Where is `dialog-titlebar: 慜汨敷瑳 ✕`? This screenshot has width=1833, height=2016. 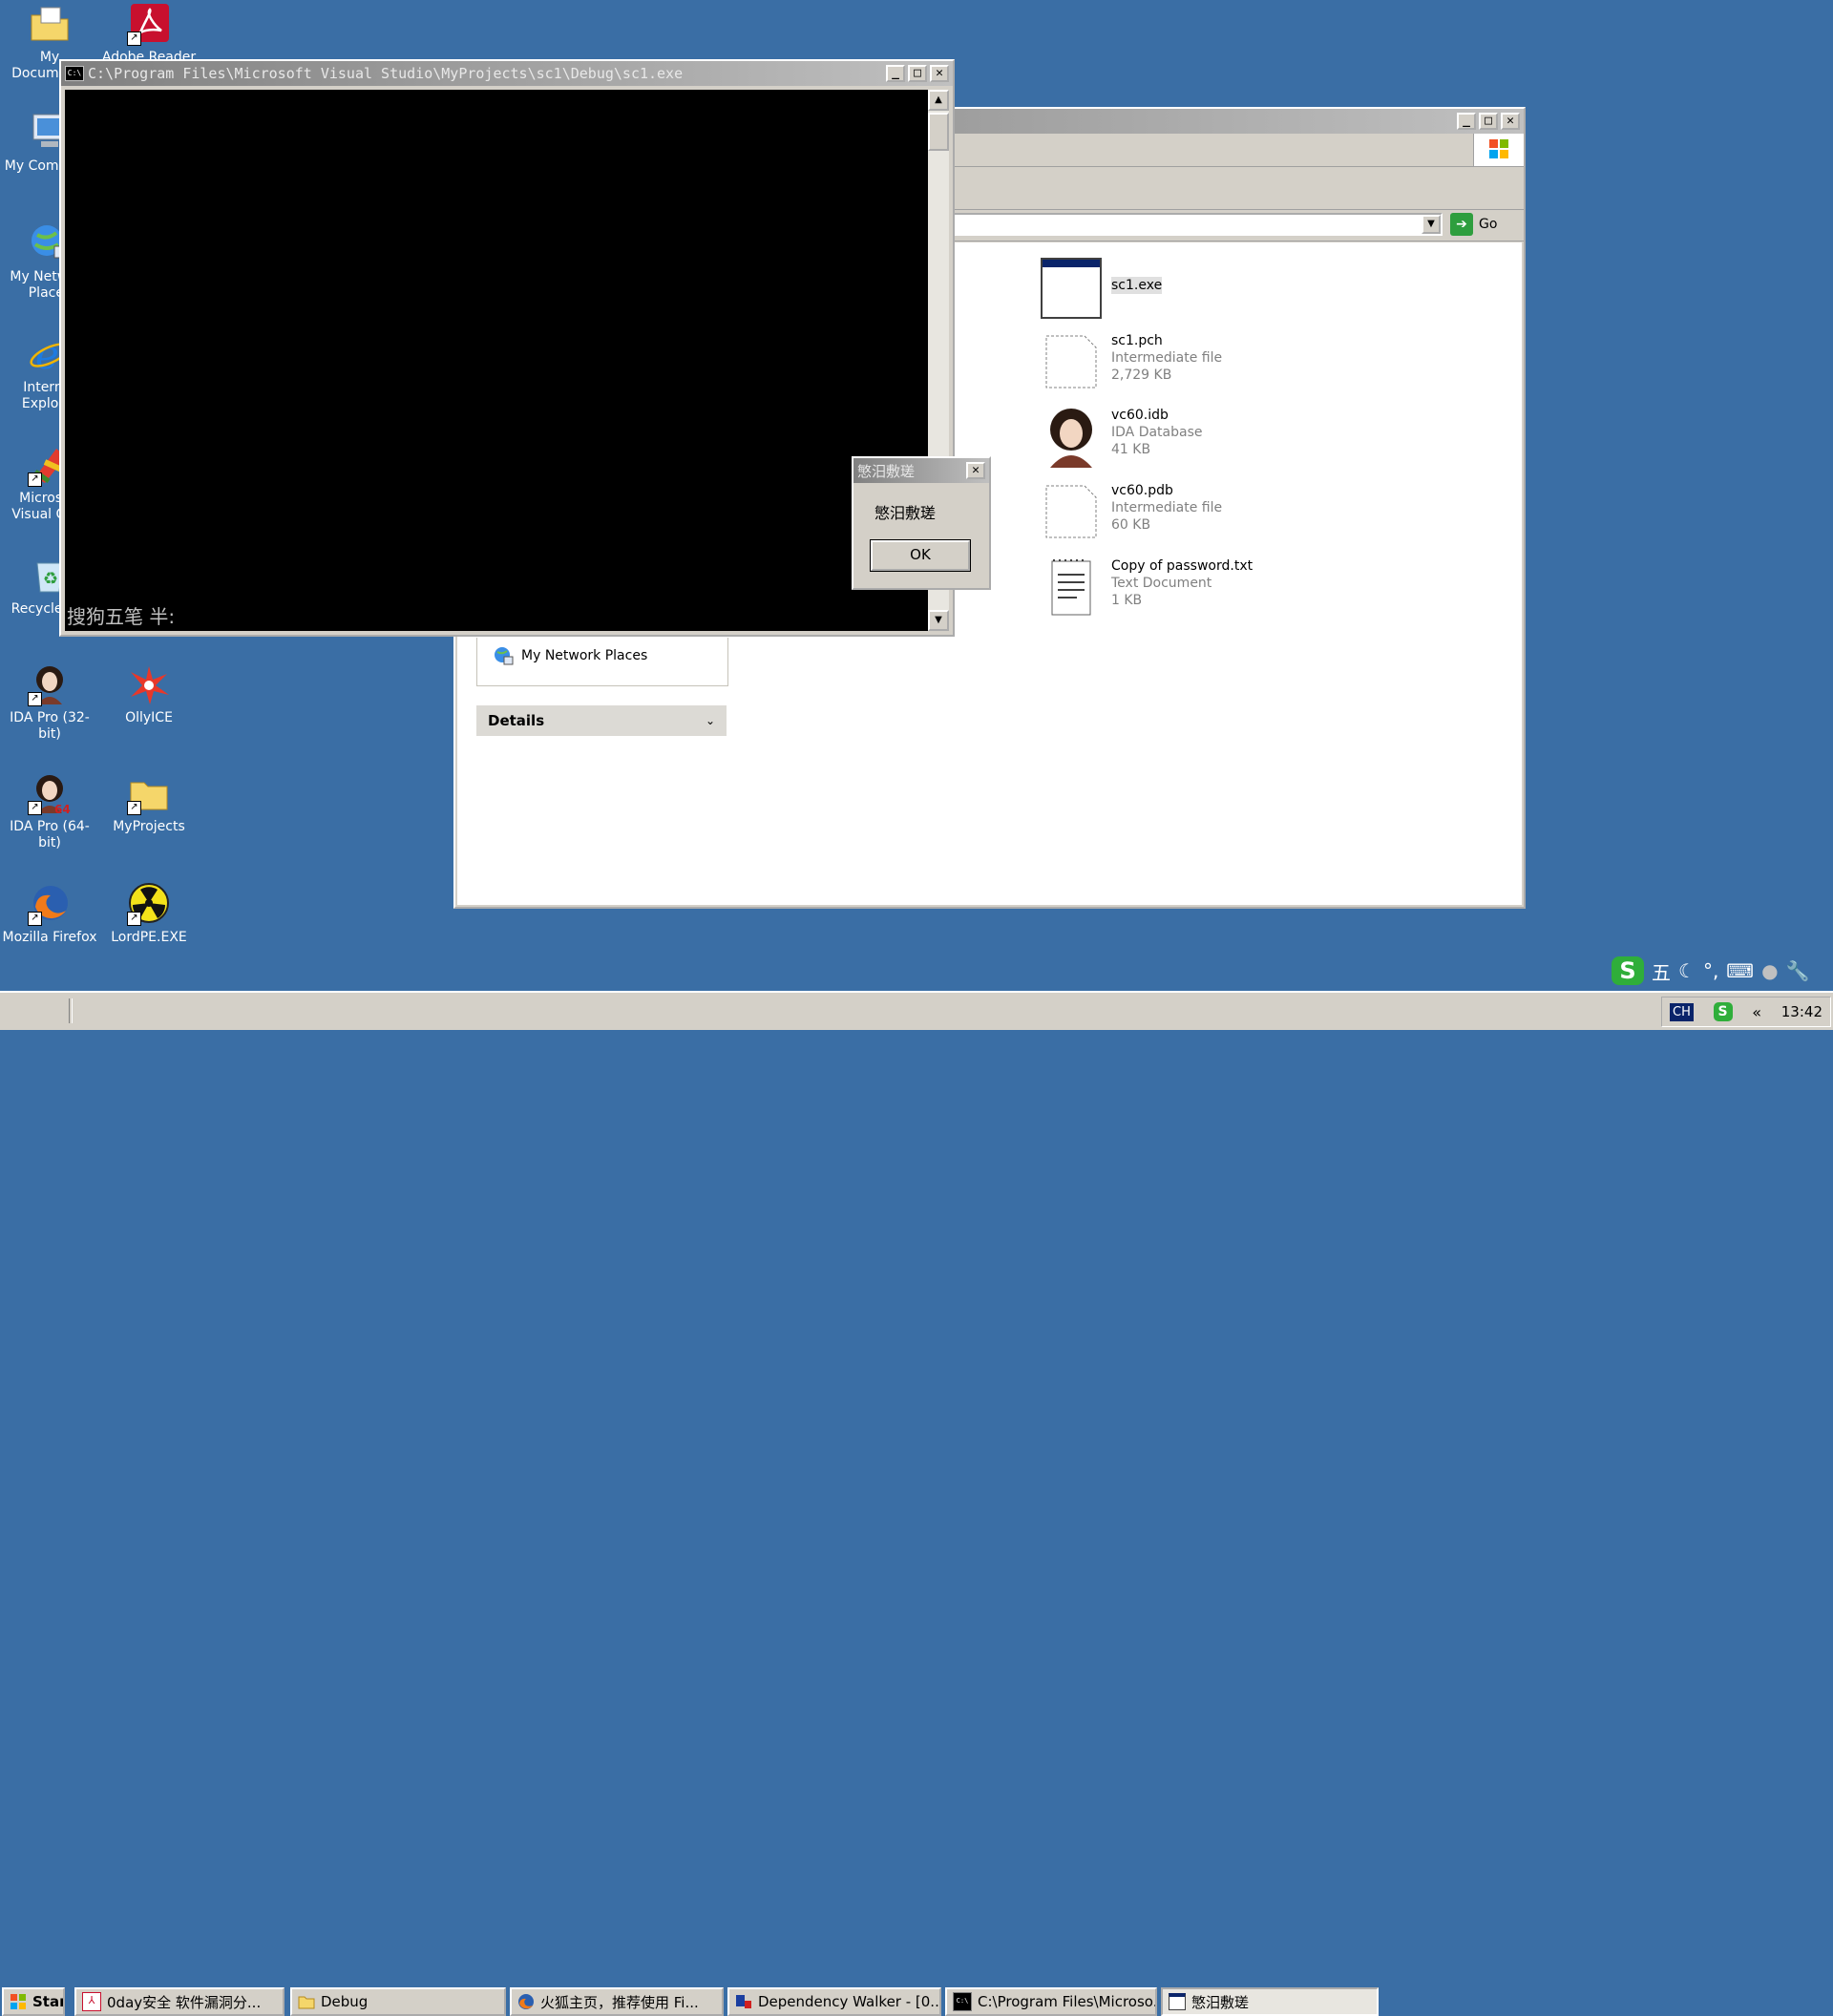 dialog-titlebar: 慜汨敷瑳 ✕ is located at coordinates (921, 471).